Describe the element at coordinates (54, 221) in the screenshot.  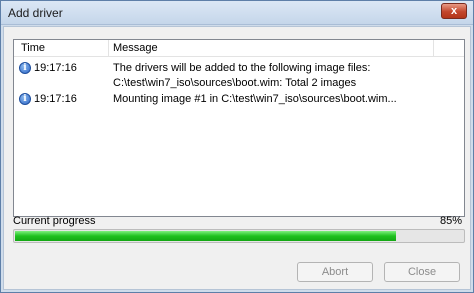
I see `progress-label: Current progress` at that location.